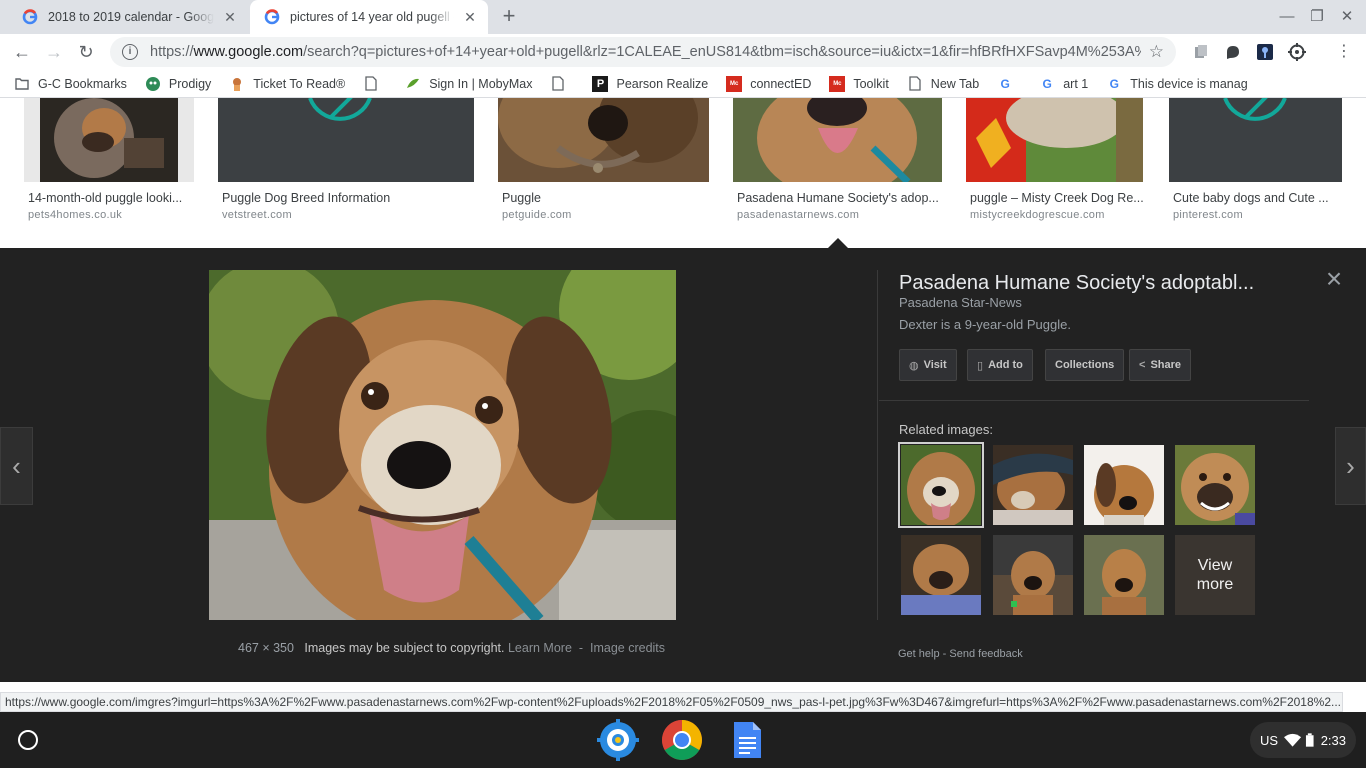  I want to click on star-icon: ☆, so click(1156, 52).